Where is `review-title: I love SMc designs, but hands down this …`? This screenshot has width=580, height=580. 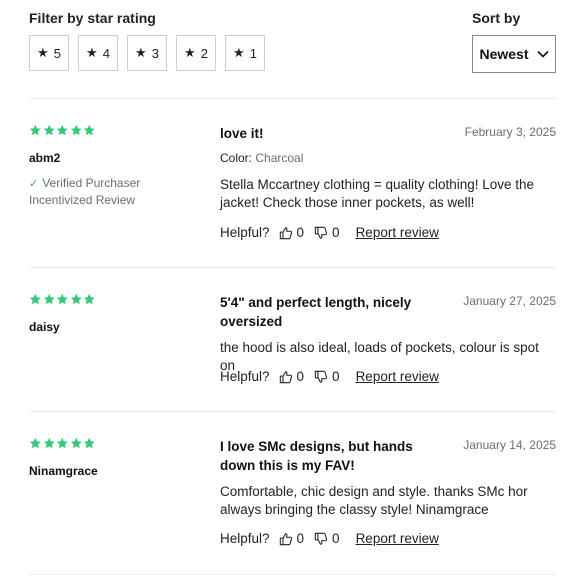
review-title: I love SMc designs, but hands down this … is located at coordinates (316, 456).